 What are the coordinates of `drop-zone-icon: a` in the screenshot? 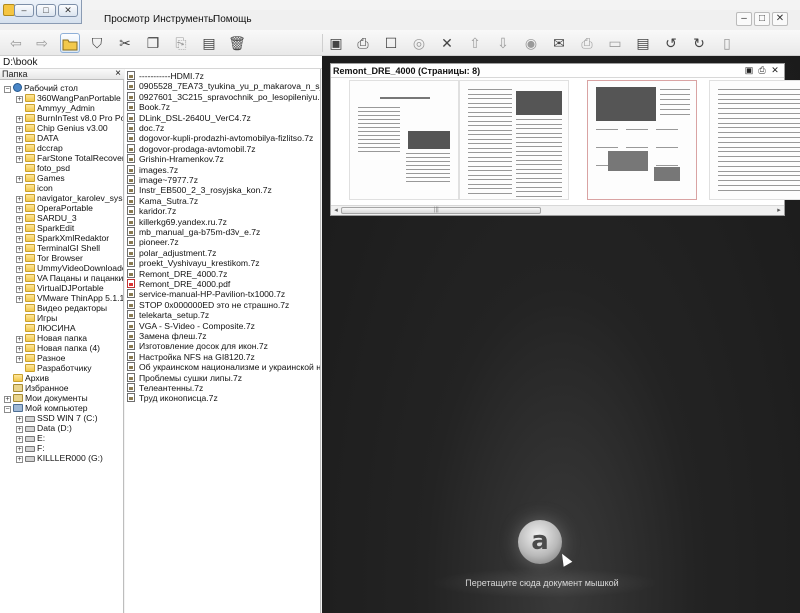 It's located at (540, 542).